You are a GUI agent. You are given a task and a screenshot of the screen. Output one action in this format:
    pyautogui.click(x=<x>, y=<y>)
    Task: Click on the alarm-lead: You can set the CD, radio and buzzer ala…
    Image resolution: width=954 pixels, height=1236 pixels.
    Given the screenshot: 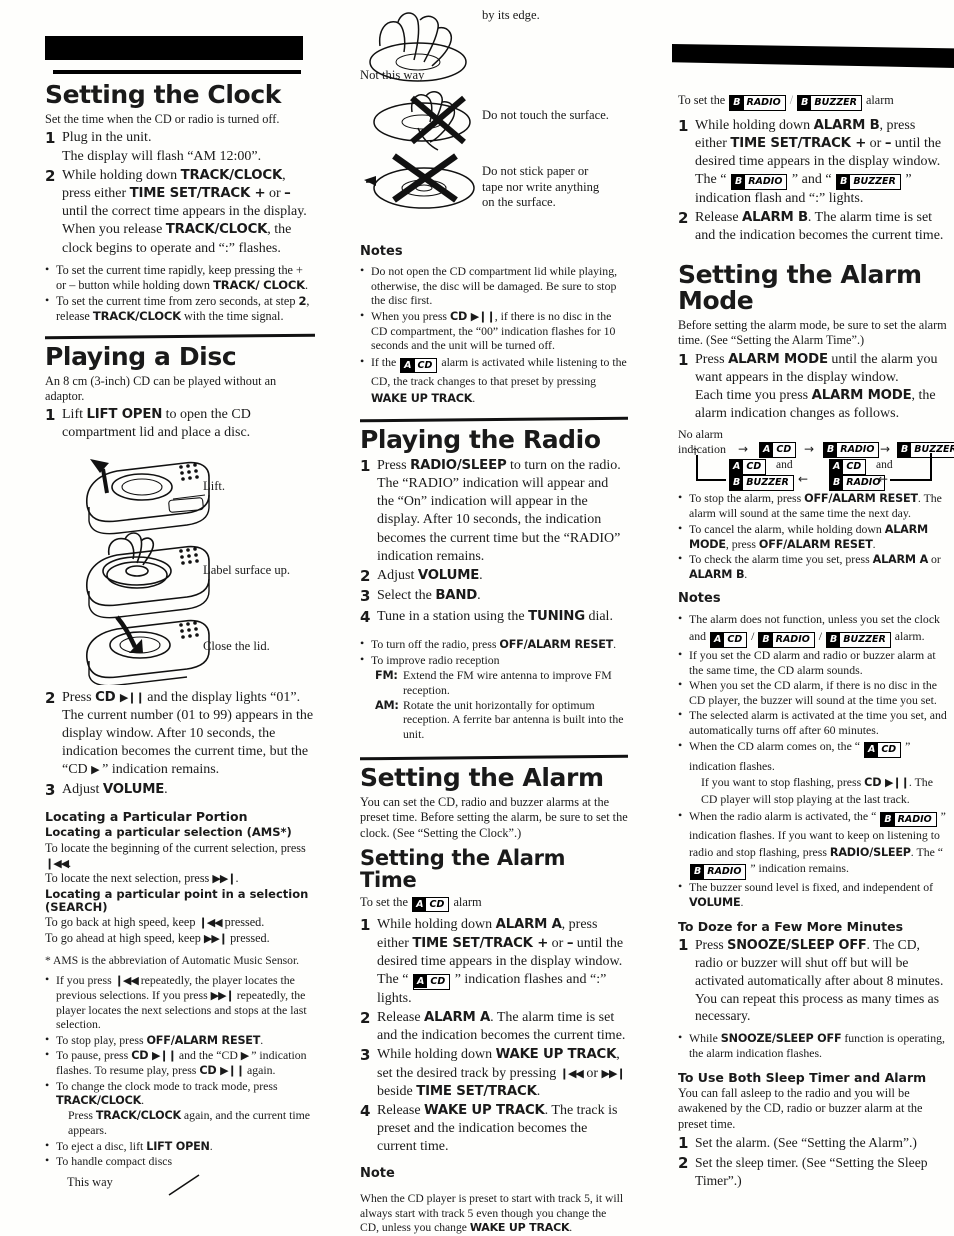 What is the action you would take?
    pyautogui.click(x=494, y=817)
    